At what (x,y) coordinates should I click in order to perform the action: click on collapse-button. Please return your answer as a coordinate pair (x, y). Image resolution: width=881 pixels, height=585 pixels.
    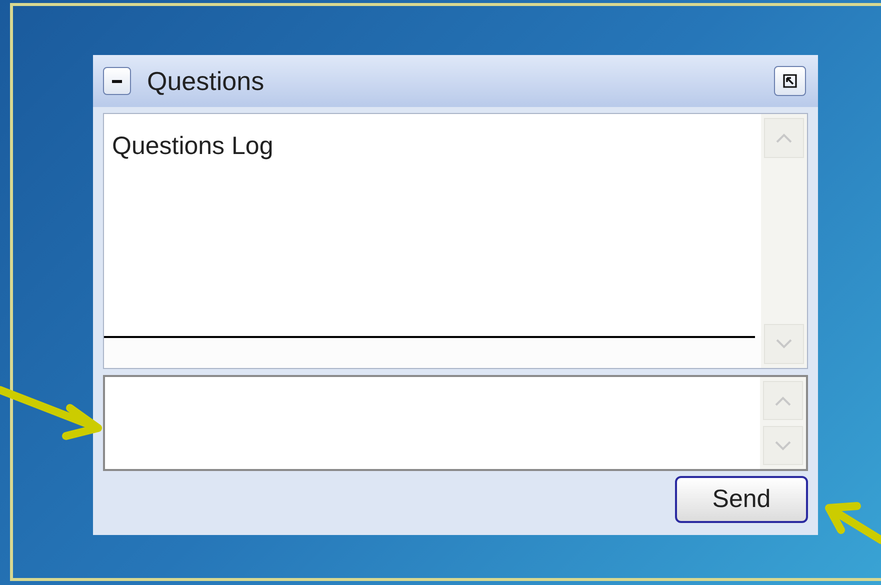
    Looking at the image, I should click on (117, 81).